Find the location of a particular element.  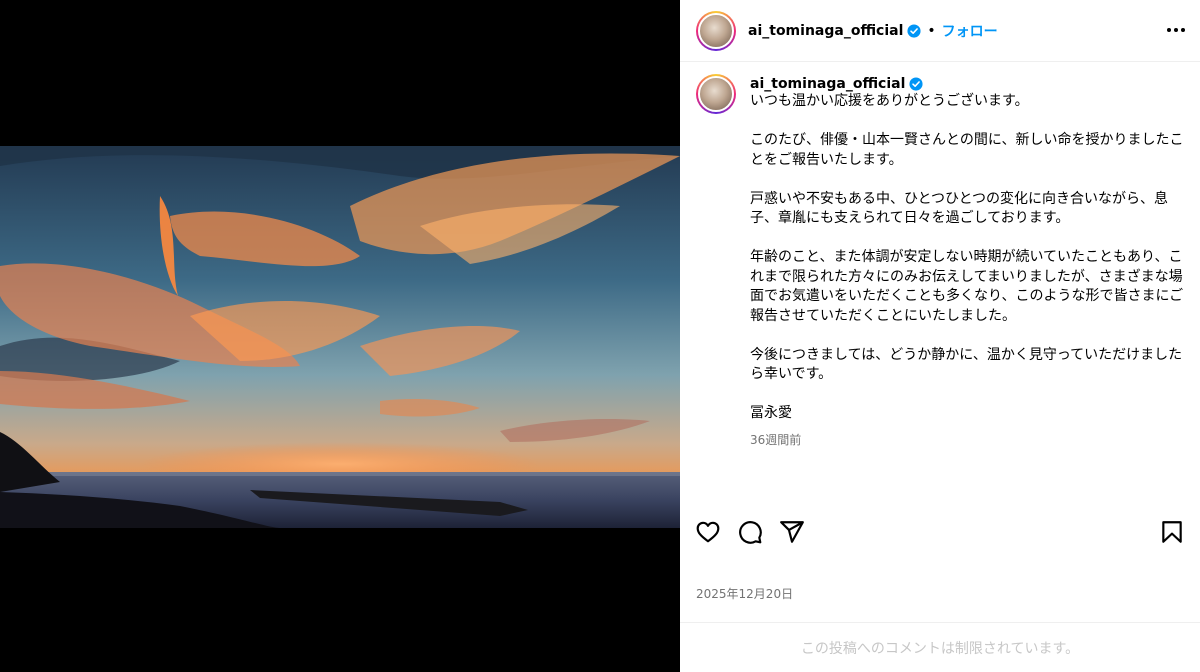

caption-paragraph: 今後につきましては、どうか静かに、温かく見守っていただけましたら幸いです。 is located at coordinates (966, 364).